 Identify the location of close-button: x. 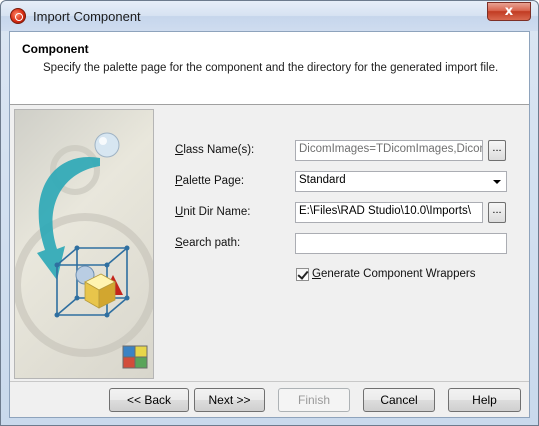
(509, 11).